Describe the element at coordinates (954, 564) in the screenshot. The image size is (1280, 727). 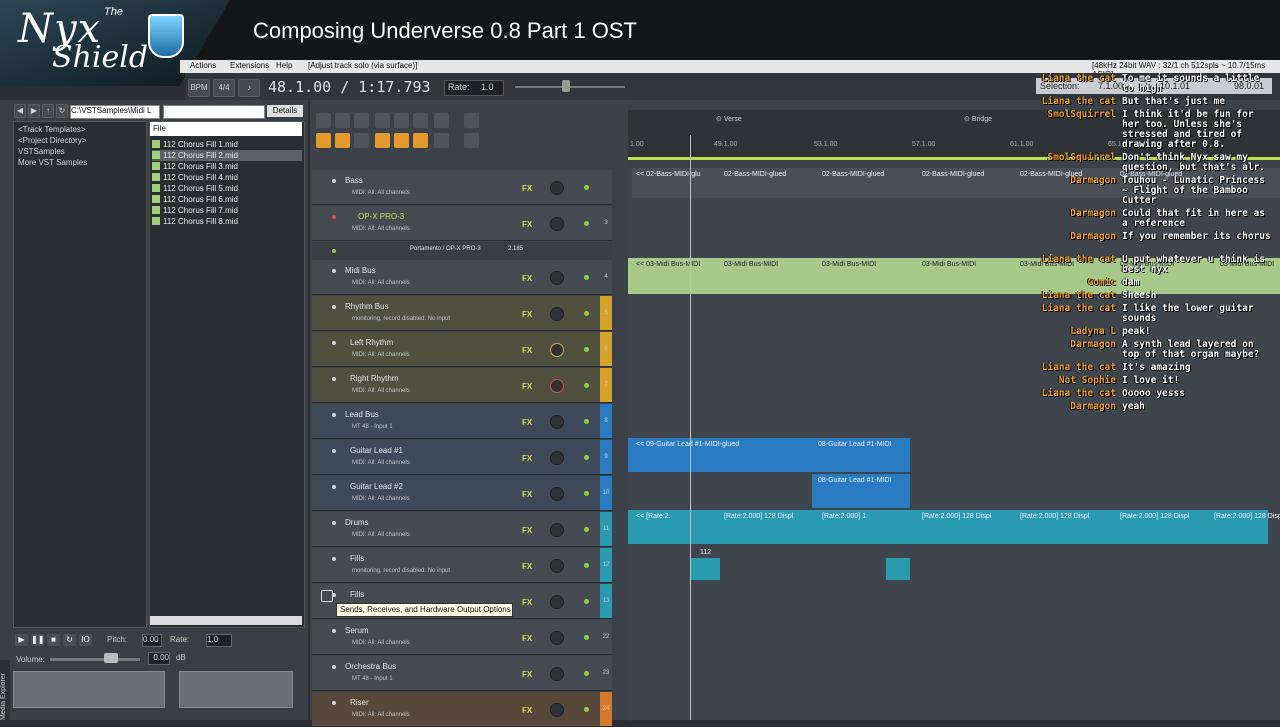
I see `lane-fills: 112` at that location.